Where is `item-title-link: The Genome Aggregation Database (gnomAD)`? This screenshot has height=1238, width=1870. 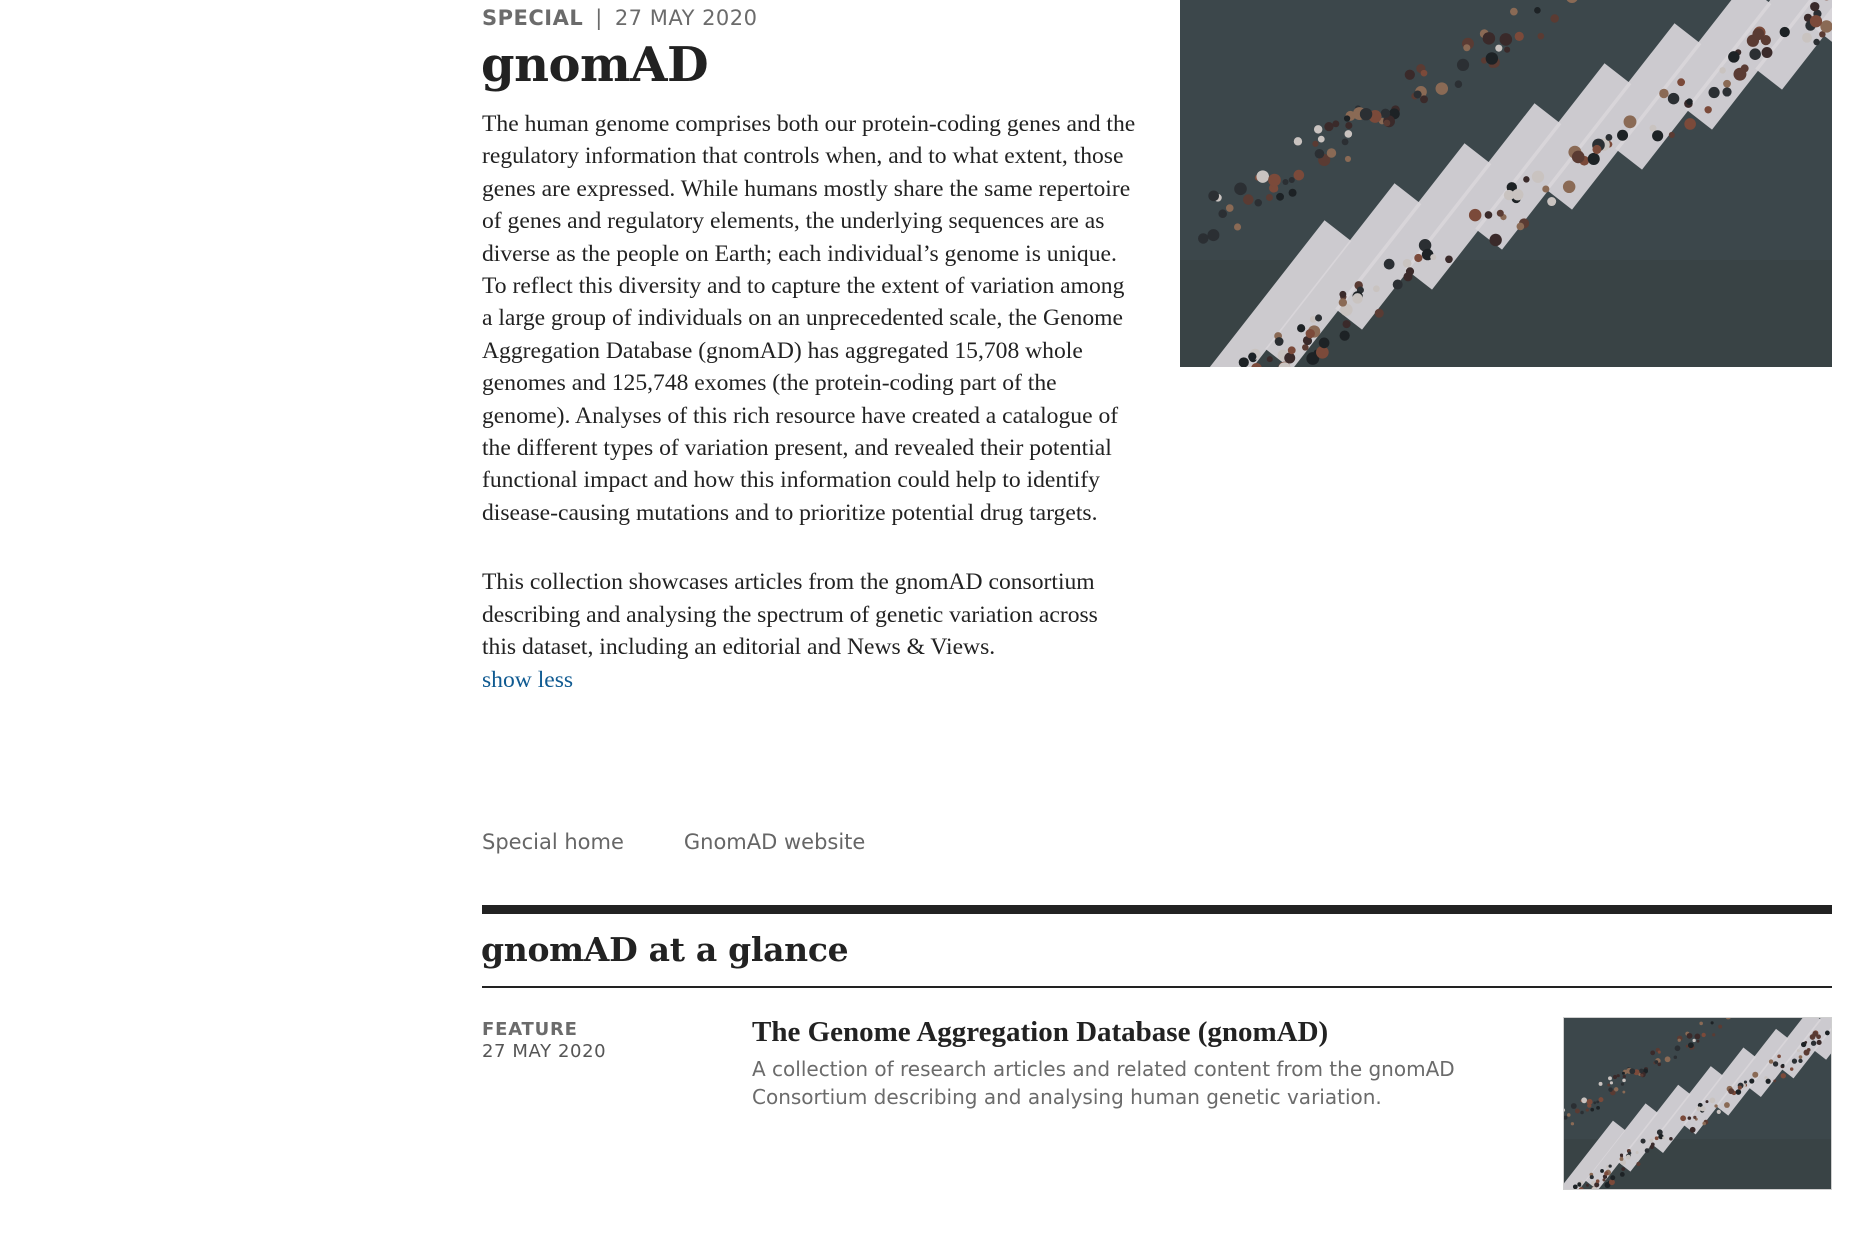 item-title-link: The Genome Aggregation Database (gnomAD) is located at coordinates (1040, 1032).